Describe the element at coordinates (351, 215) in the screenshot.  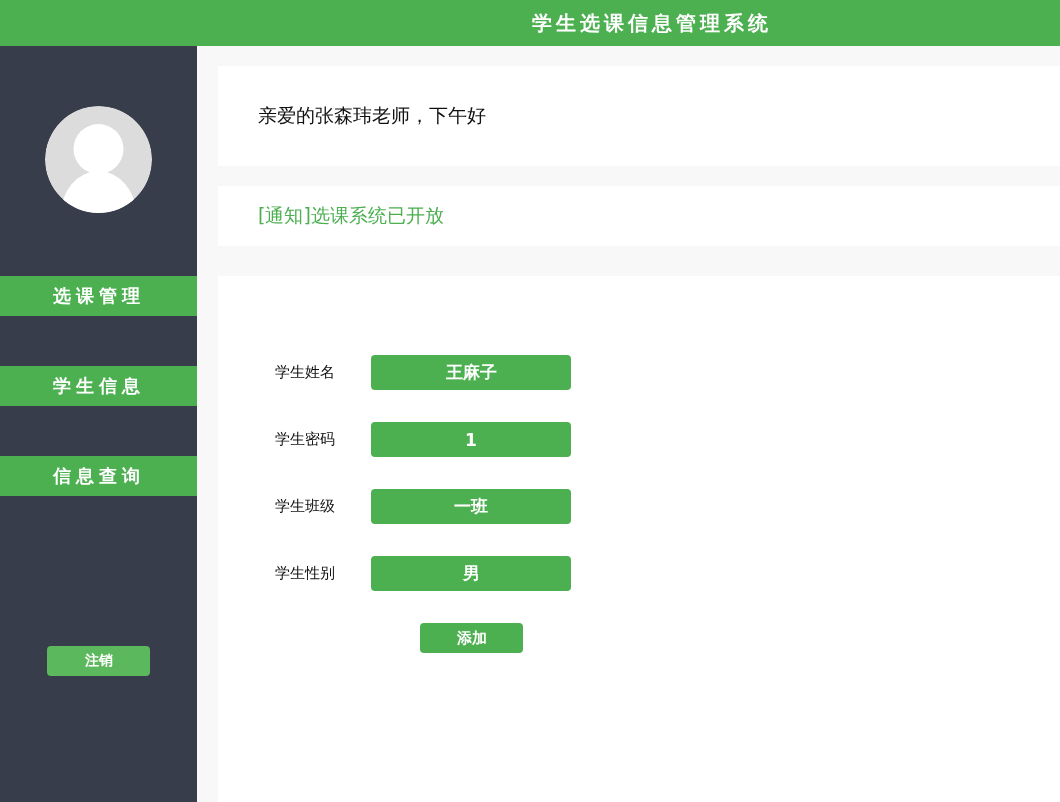
I see `notice-text: [通知]选课系统已开放` at that location.